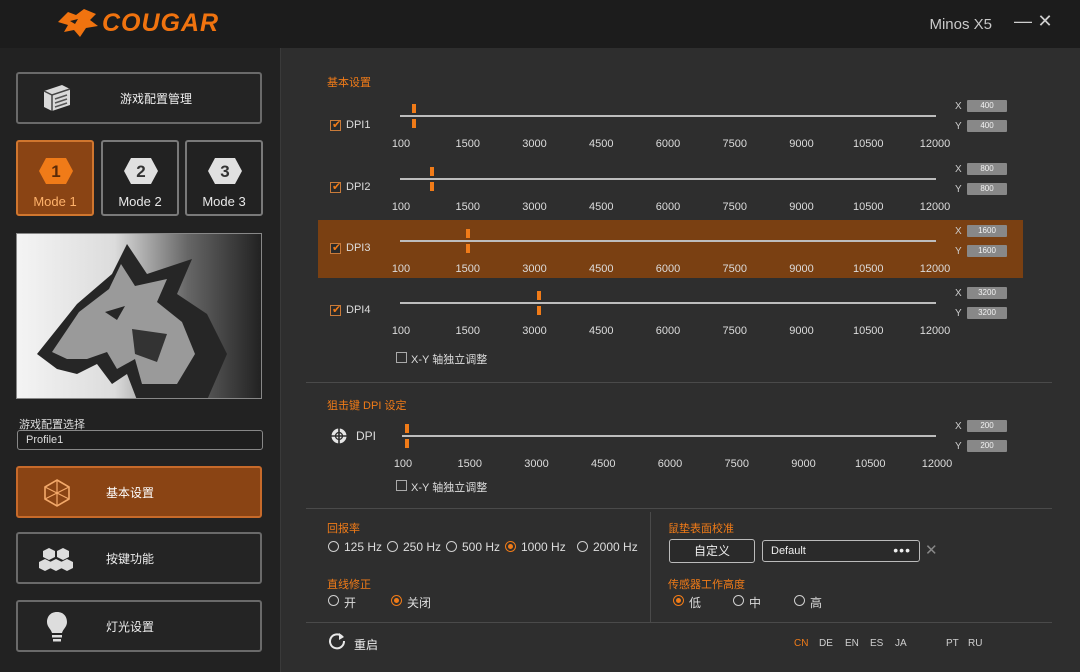 Image resolution: width=1080 pixels, height=672 pixels. Describe the element at coordinates (333, 546) in the screenshot. I see `polling-125-radio` at that location.